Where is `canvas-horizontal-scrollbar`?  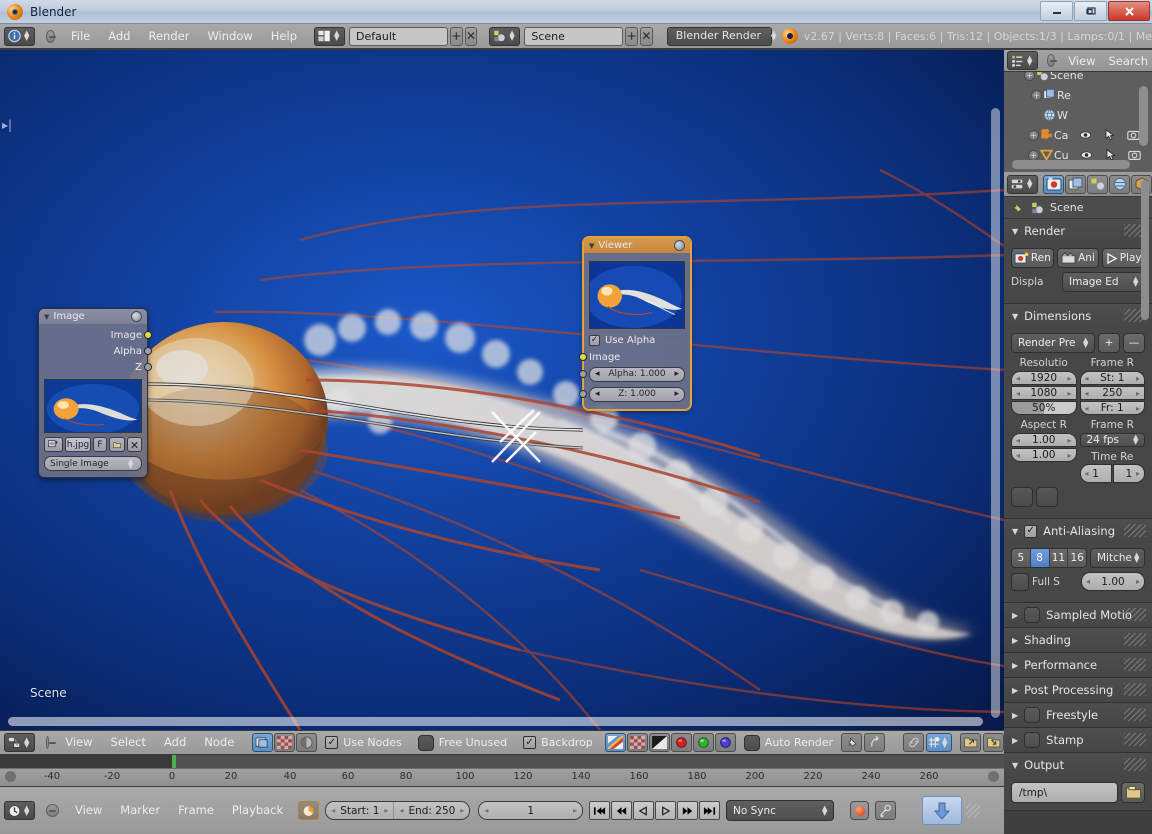 canvas-horizontal-scrollbar is located at coordinates (495, 721).